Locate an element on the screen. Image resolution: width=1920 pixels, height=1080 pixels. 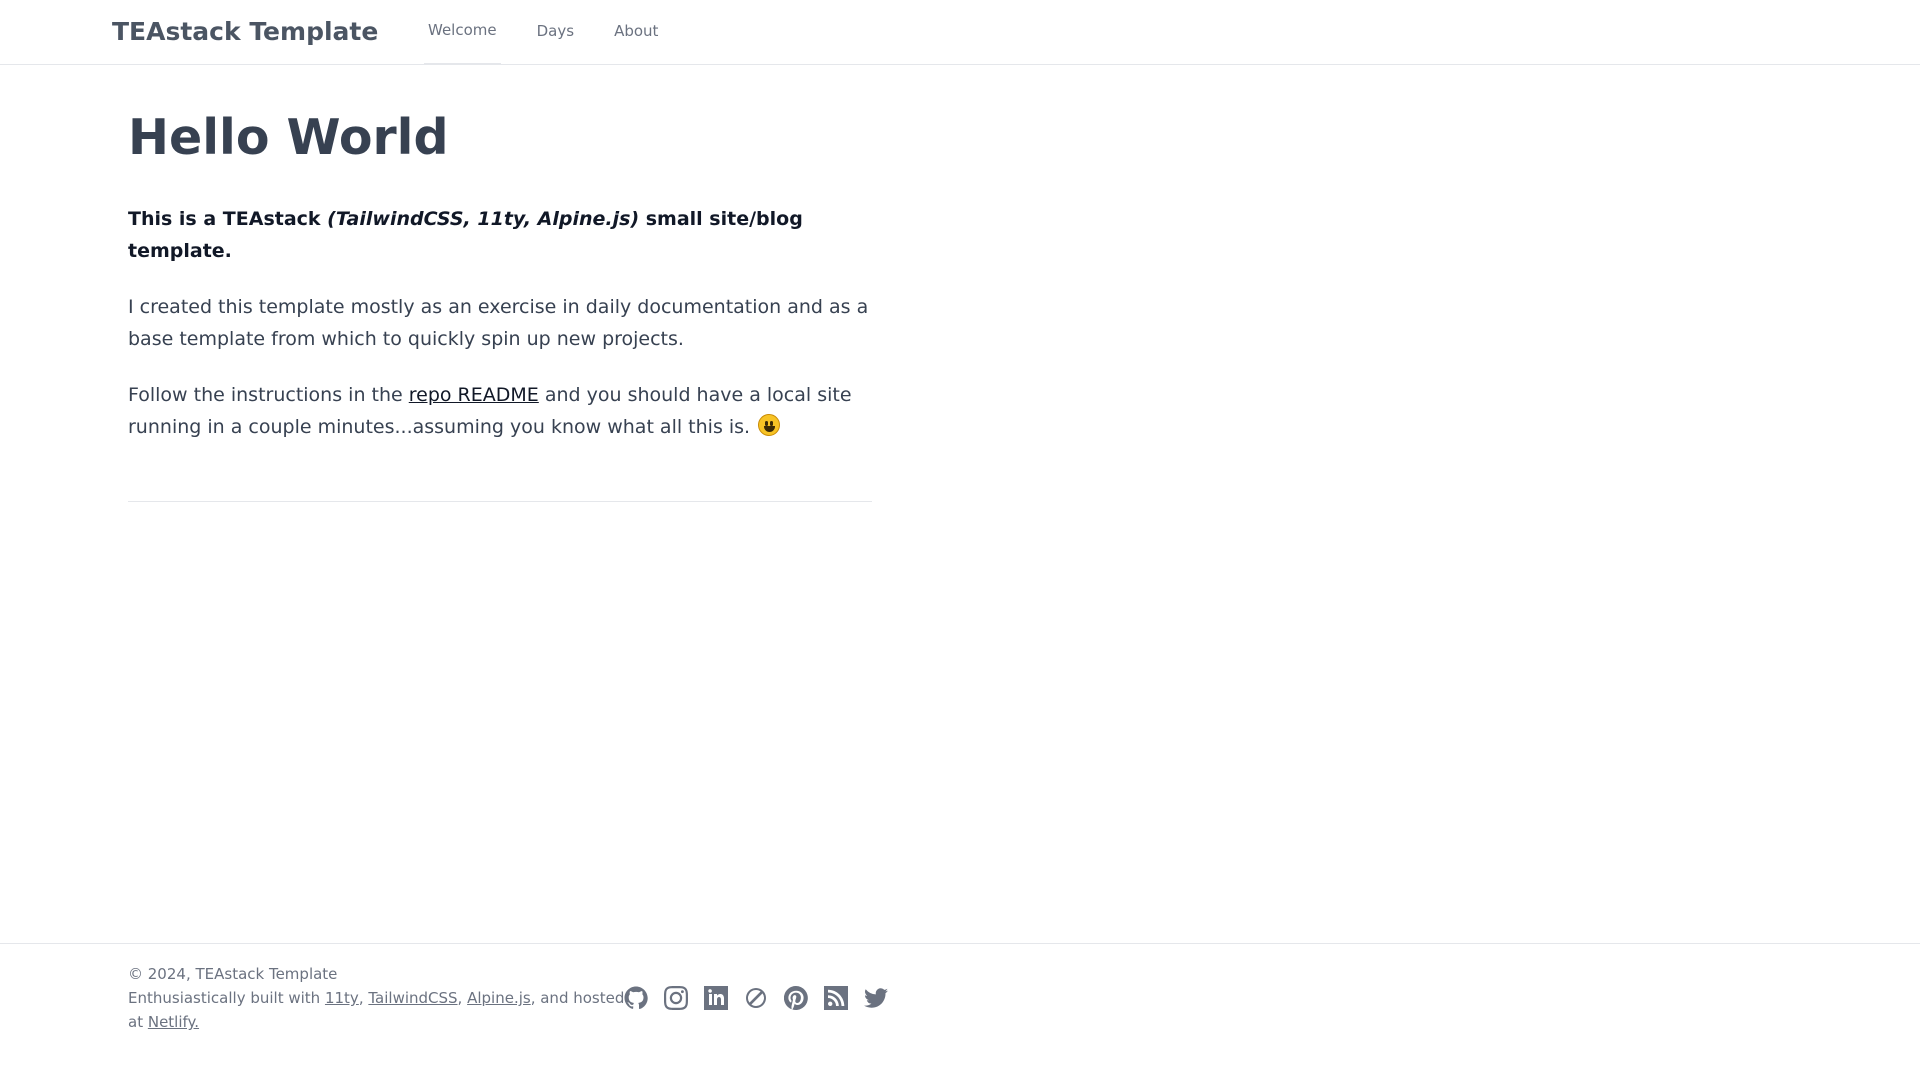
nav-item-label: Days is located at coordinates (555, 31).